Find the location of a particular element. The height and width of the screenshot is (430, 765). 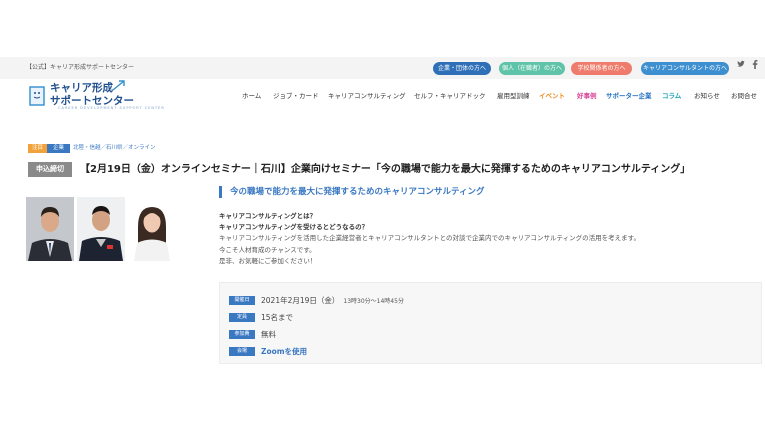

nav-self-career-dock: セルフ・キャリアドック is located at coordinates (450, 95).